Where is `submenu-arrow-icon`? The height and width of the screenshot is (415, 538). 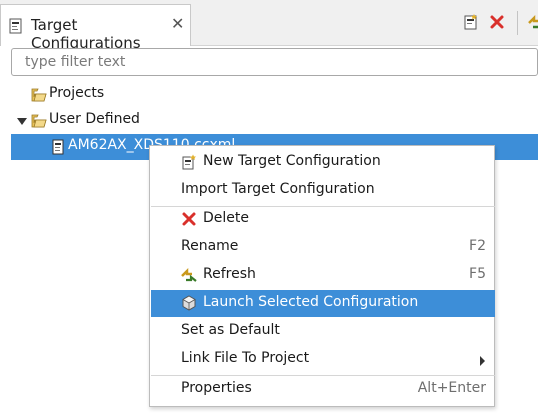
submenu-arrow-icon is located at coordinates (482, 361).